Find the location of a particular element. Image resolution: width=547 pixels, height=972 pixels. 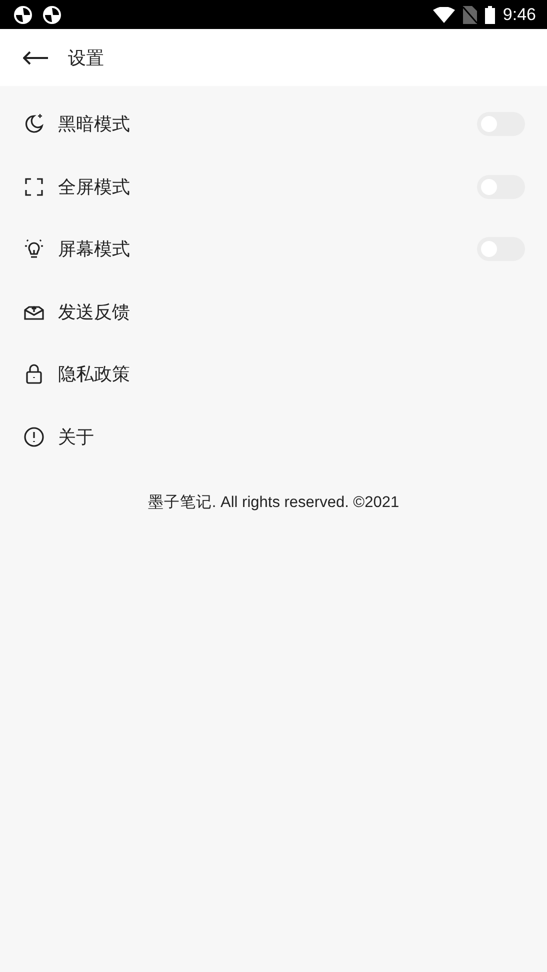

setting-label: 屏幕模式 is located at coordinates (267, 249).